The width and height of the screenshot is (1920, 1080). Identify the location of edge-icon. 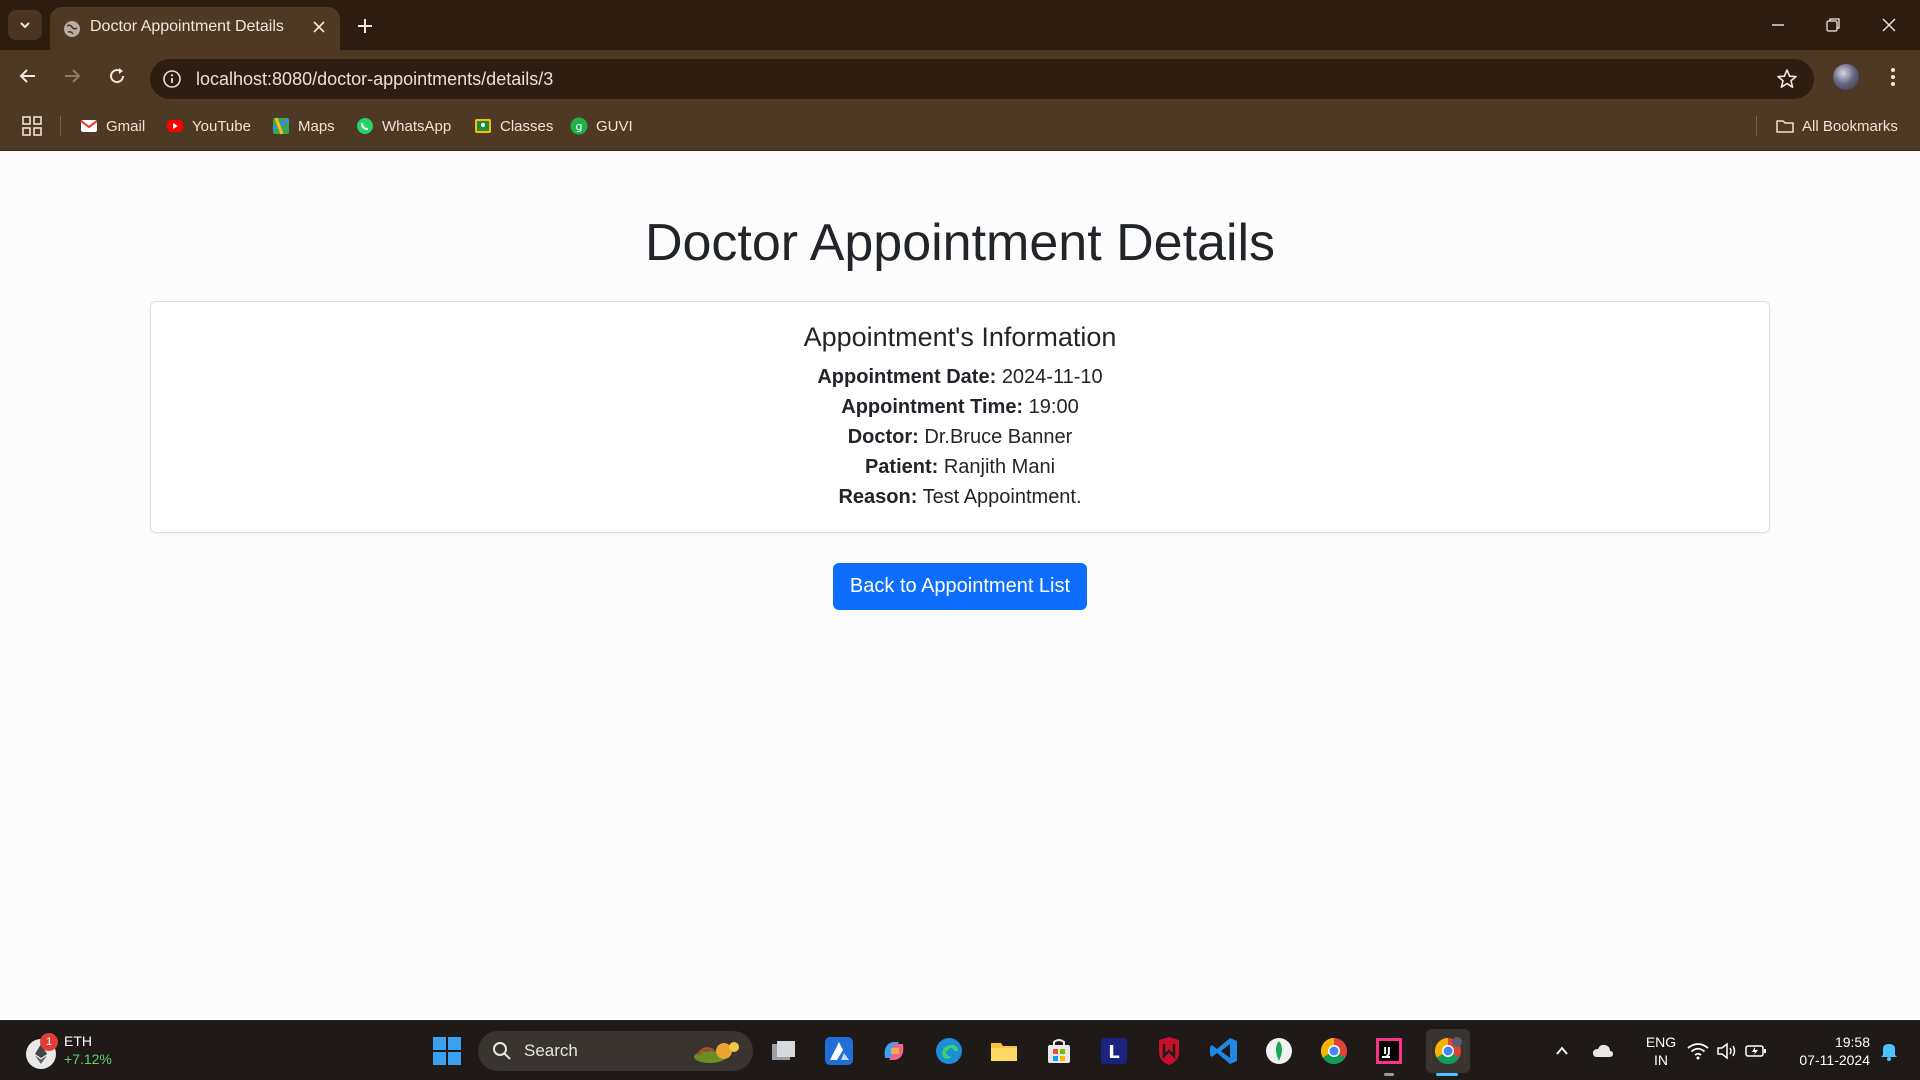
(949, 1051).